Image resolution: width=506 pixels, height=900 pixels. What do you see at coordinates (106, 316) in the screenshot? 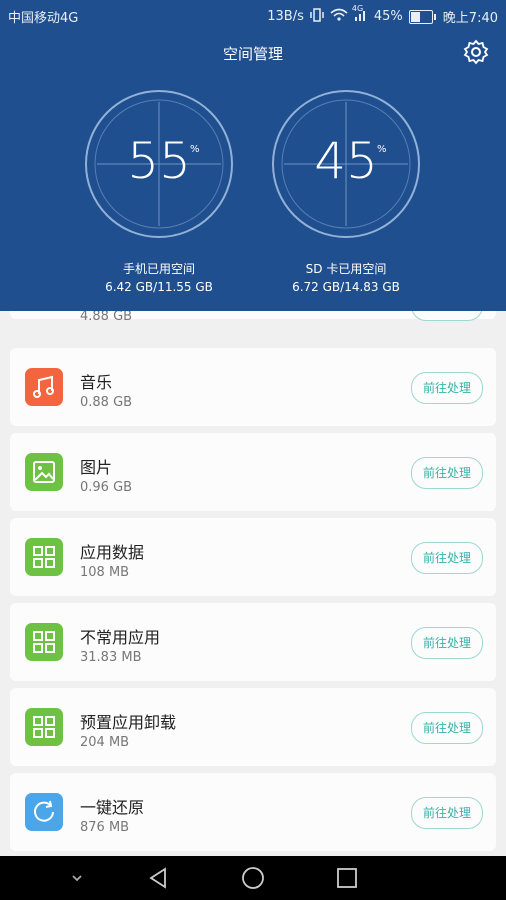
I see `item-size: 4.88 GB` at bounding box center [106, 316].